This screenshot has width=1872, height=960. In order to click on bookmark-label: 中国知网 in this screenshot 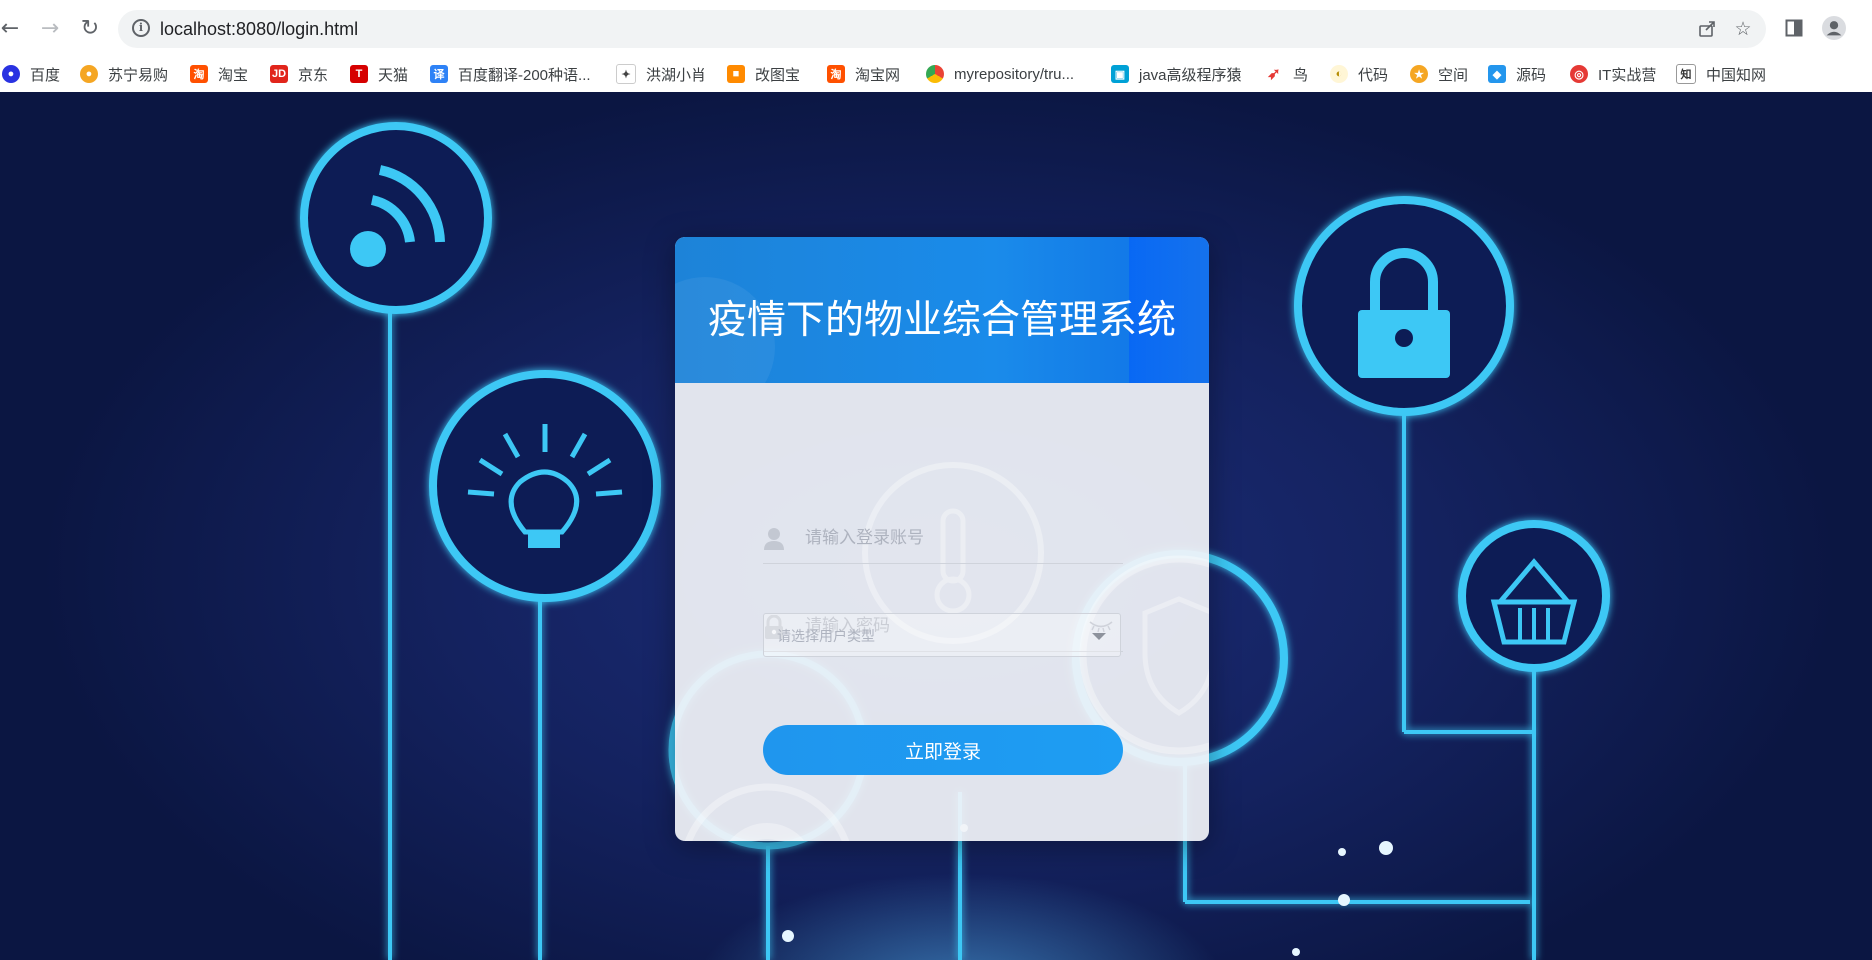, I will do `click(1736, 75)`.